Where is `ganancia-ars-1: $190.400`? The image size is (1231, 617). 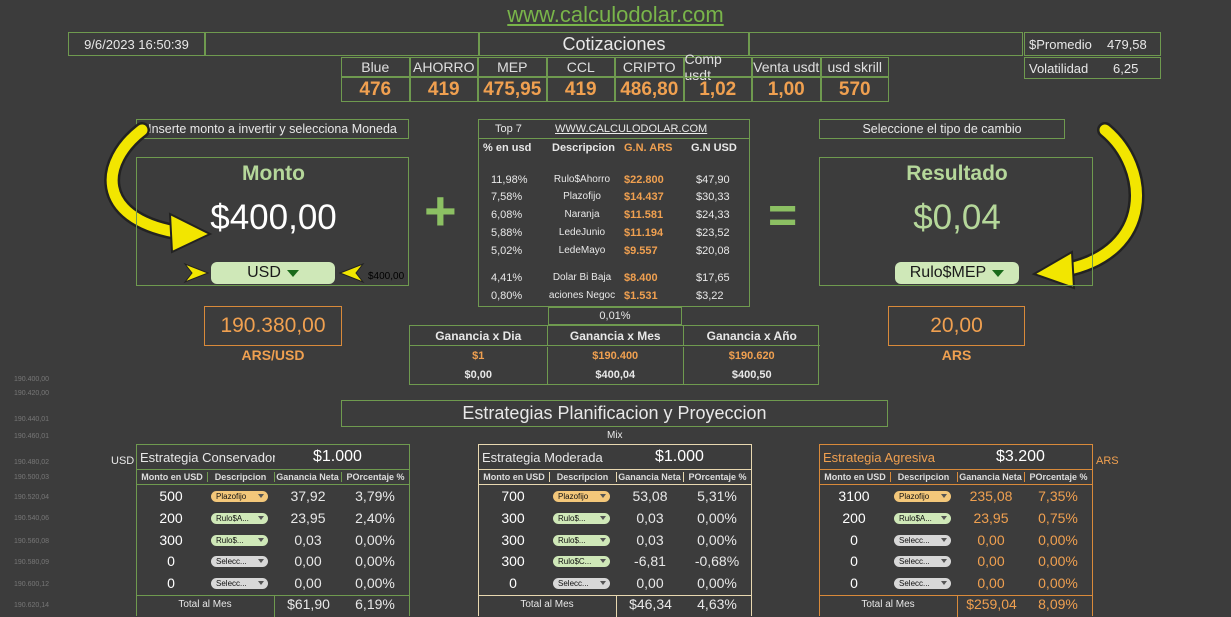 ganancia-ars-1: $190.400 is located at coordinates (615, 356).